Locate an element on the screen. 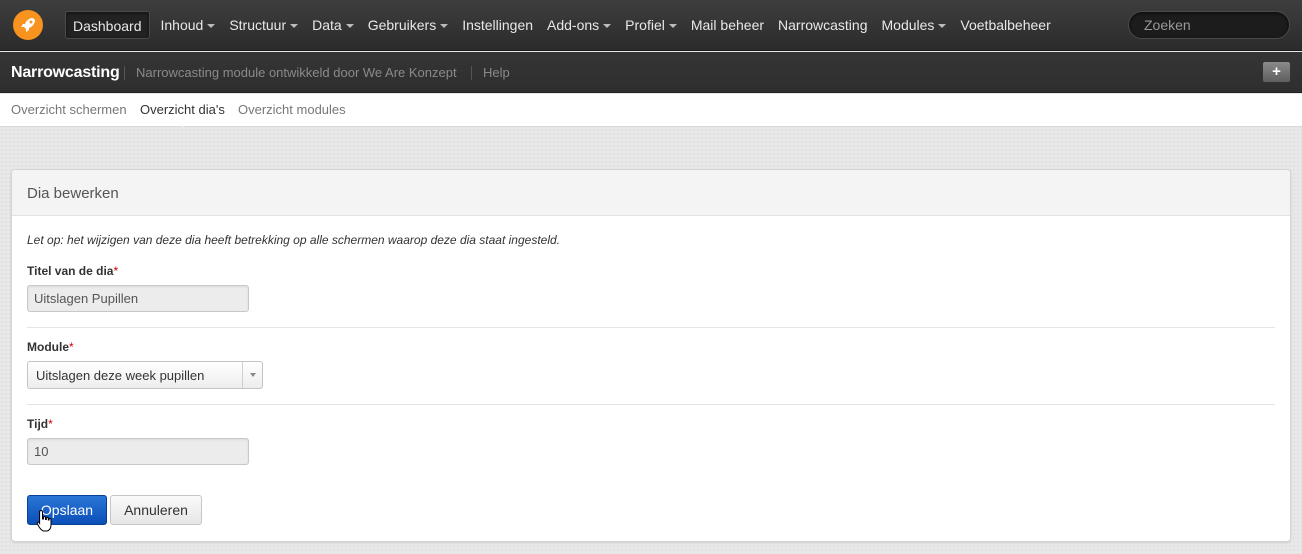  help-link: Help is located at coordinates (496, 72).